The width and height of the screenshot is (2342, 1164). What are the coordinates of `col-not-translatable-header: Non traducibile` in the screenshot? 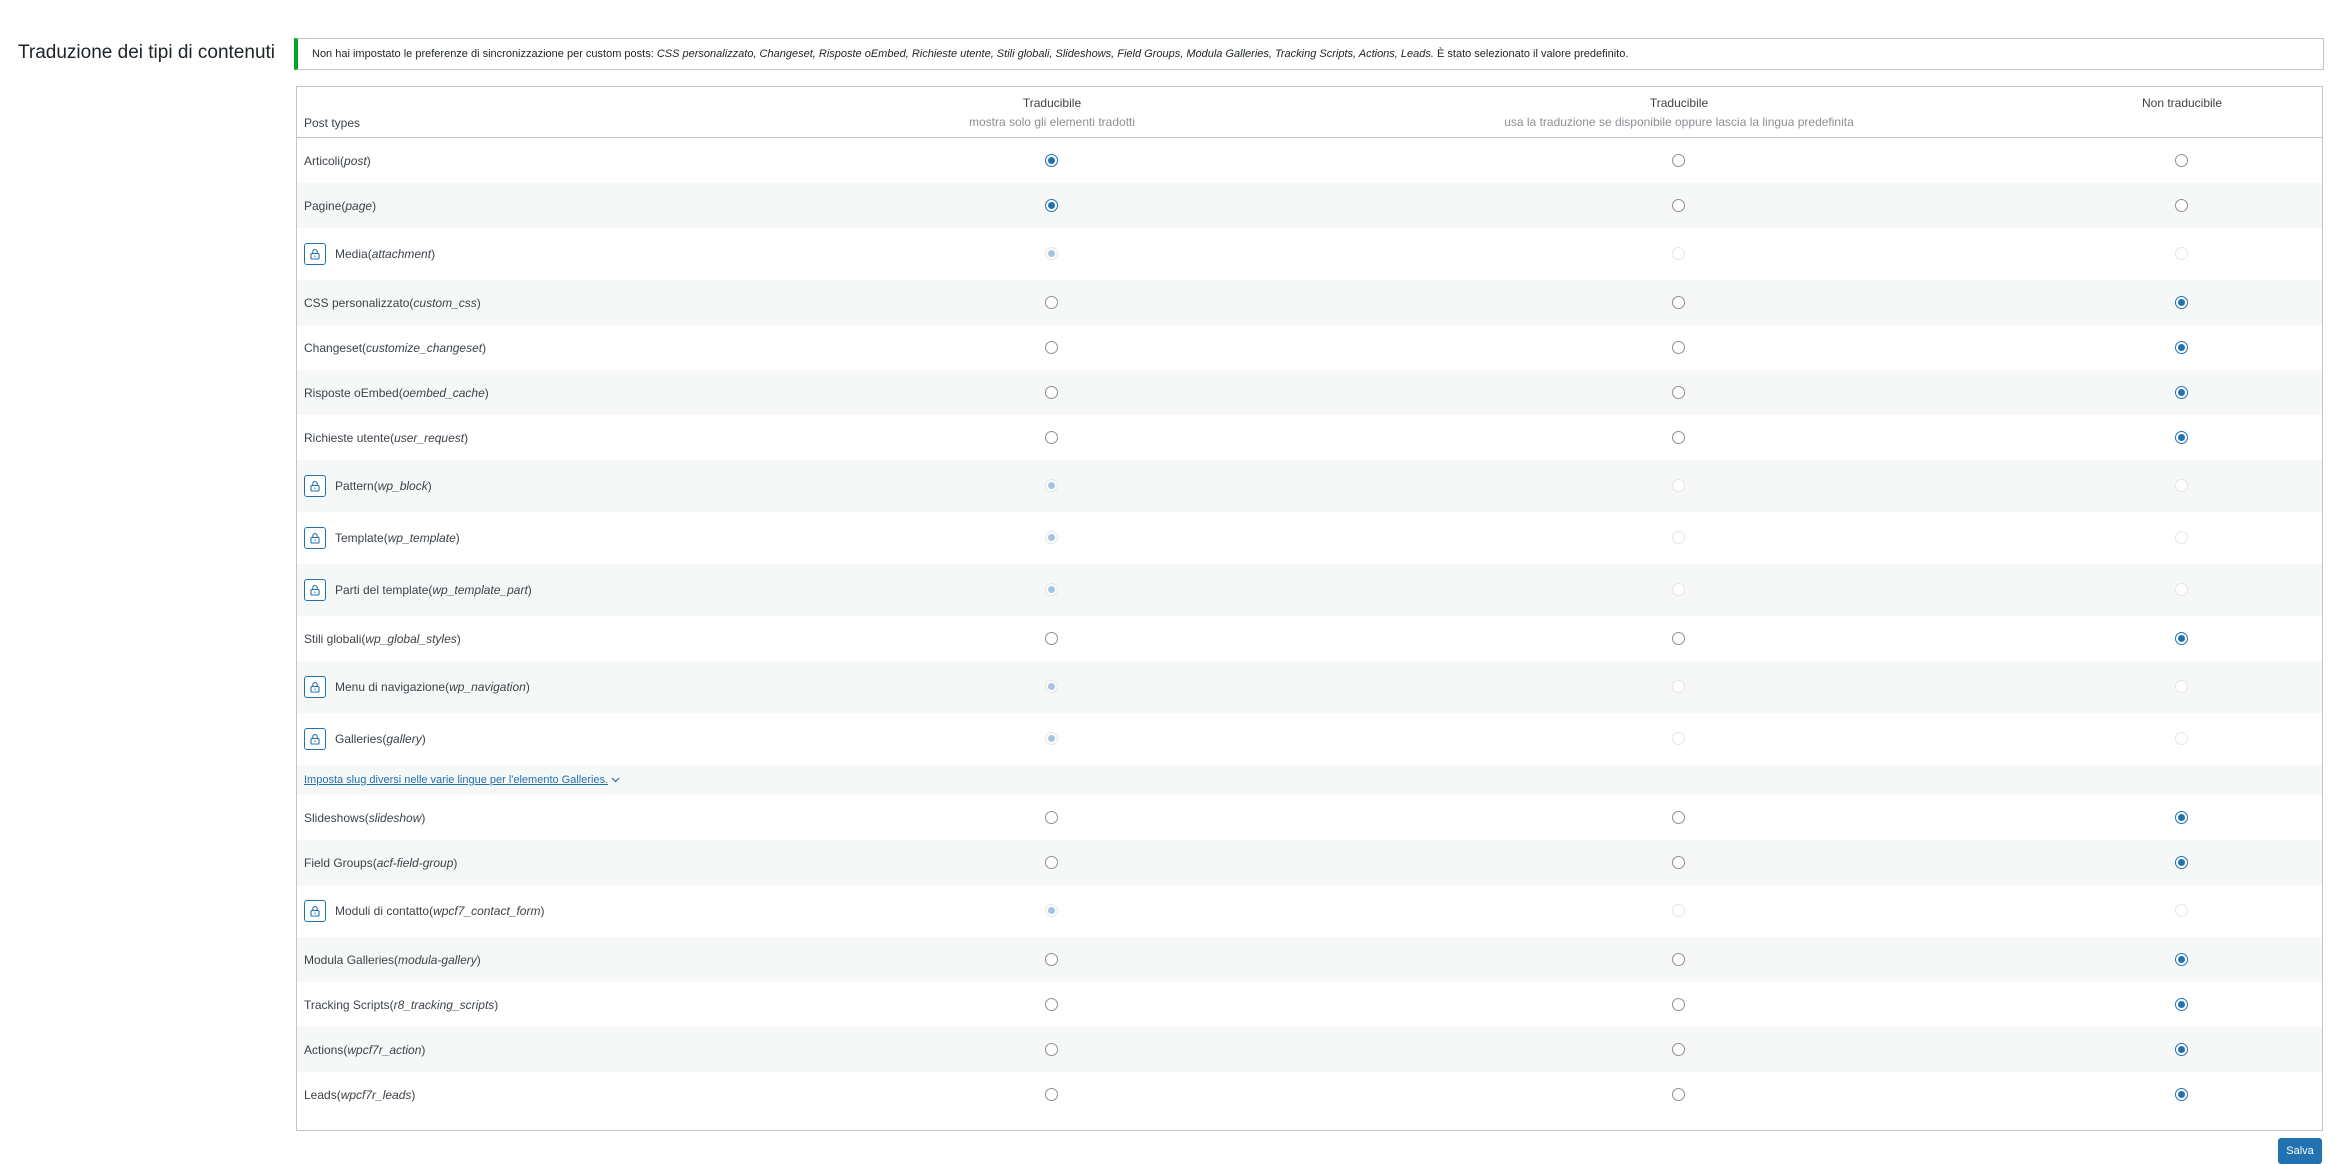 It's located at (2182, 103).